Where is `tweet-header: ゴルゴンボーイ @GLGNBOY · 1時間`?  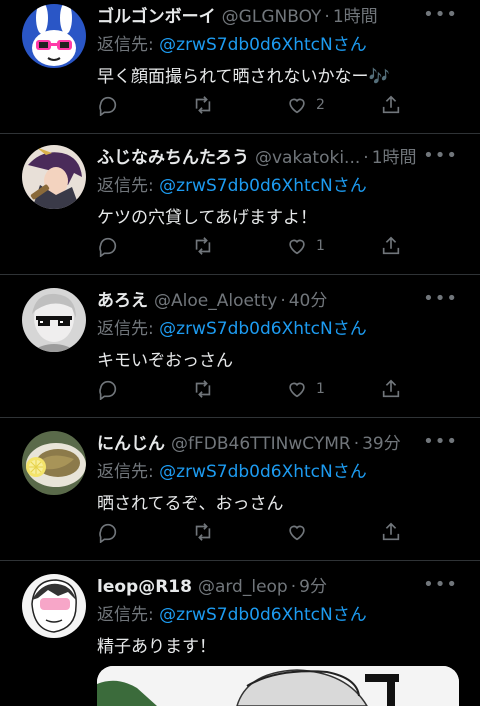 tweet-header: ゴルゴンボーイ @GLGNBOY · 1時間 is located at coordinates (264, 15).